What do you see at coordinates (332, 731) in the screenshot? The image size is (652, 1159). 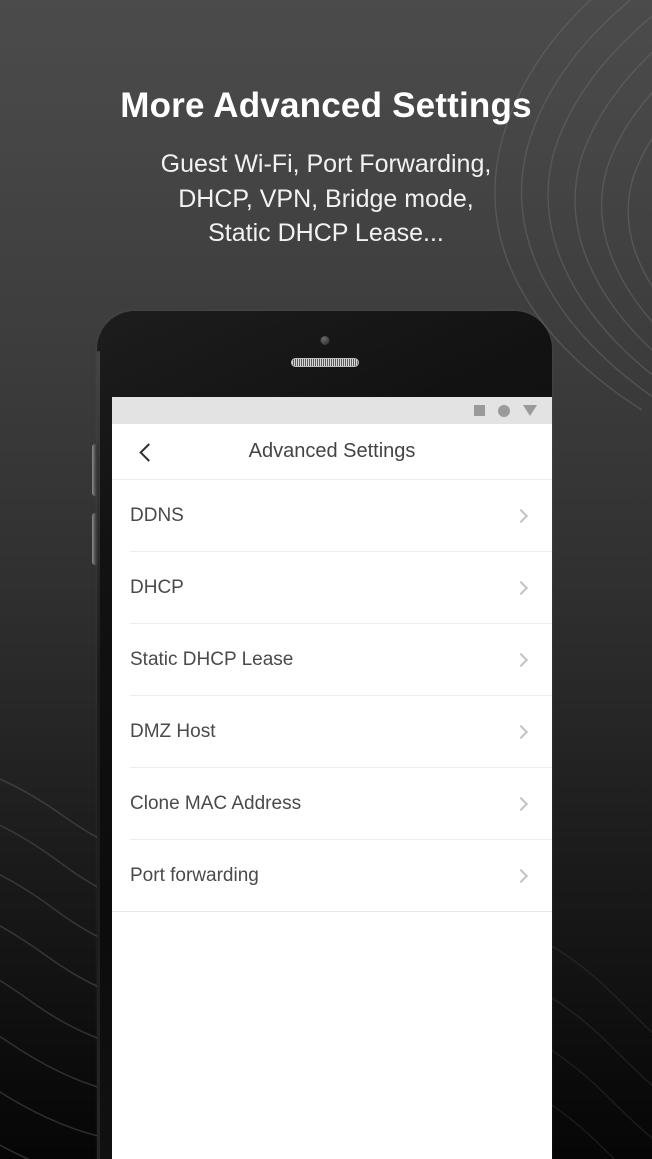 I see `list-item-dmz-host: DMZ Host` at bounding box center [332, 731].